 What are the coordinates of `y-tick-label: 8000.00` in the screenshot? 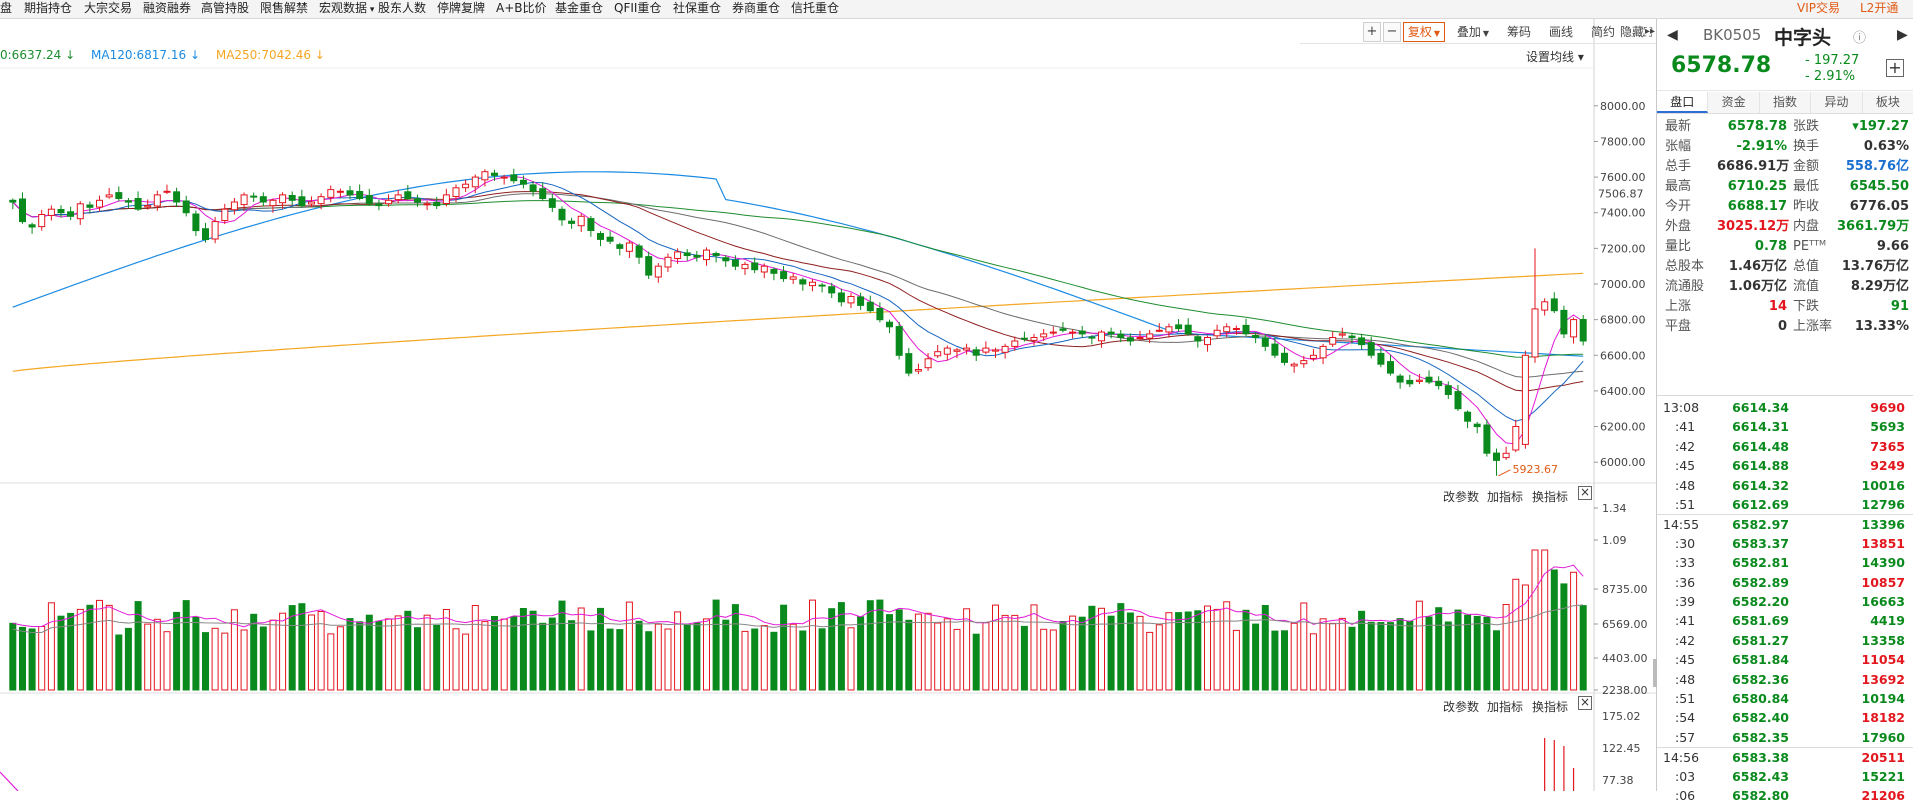 It's located at (1623, 106).